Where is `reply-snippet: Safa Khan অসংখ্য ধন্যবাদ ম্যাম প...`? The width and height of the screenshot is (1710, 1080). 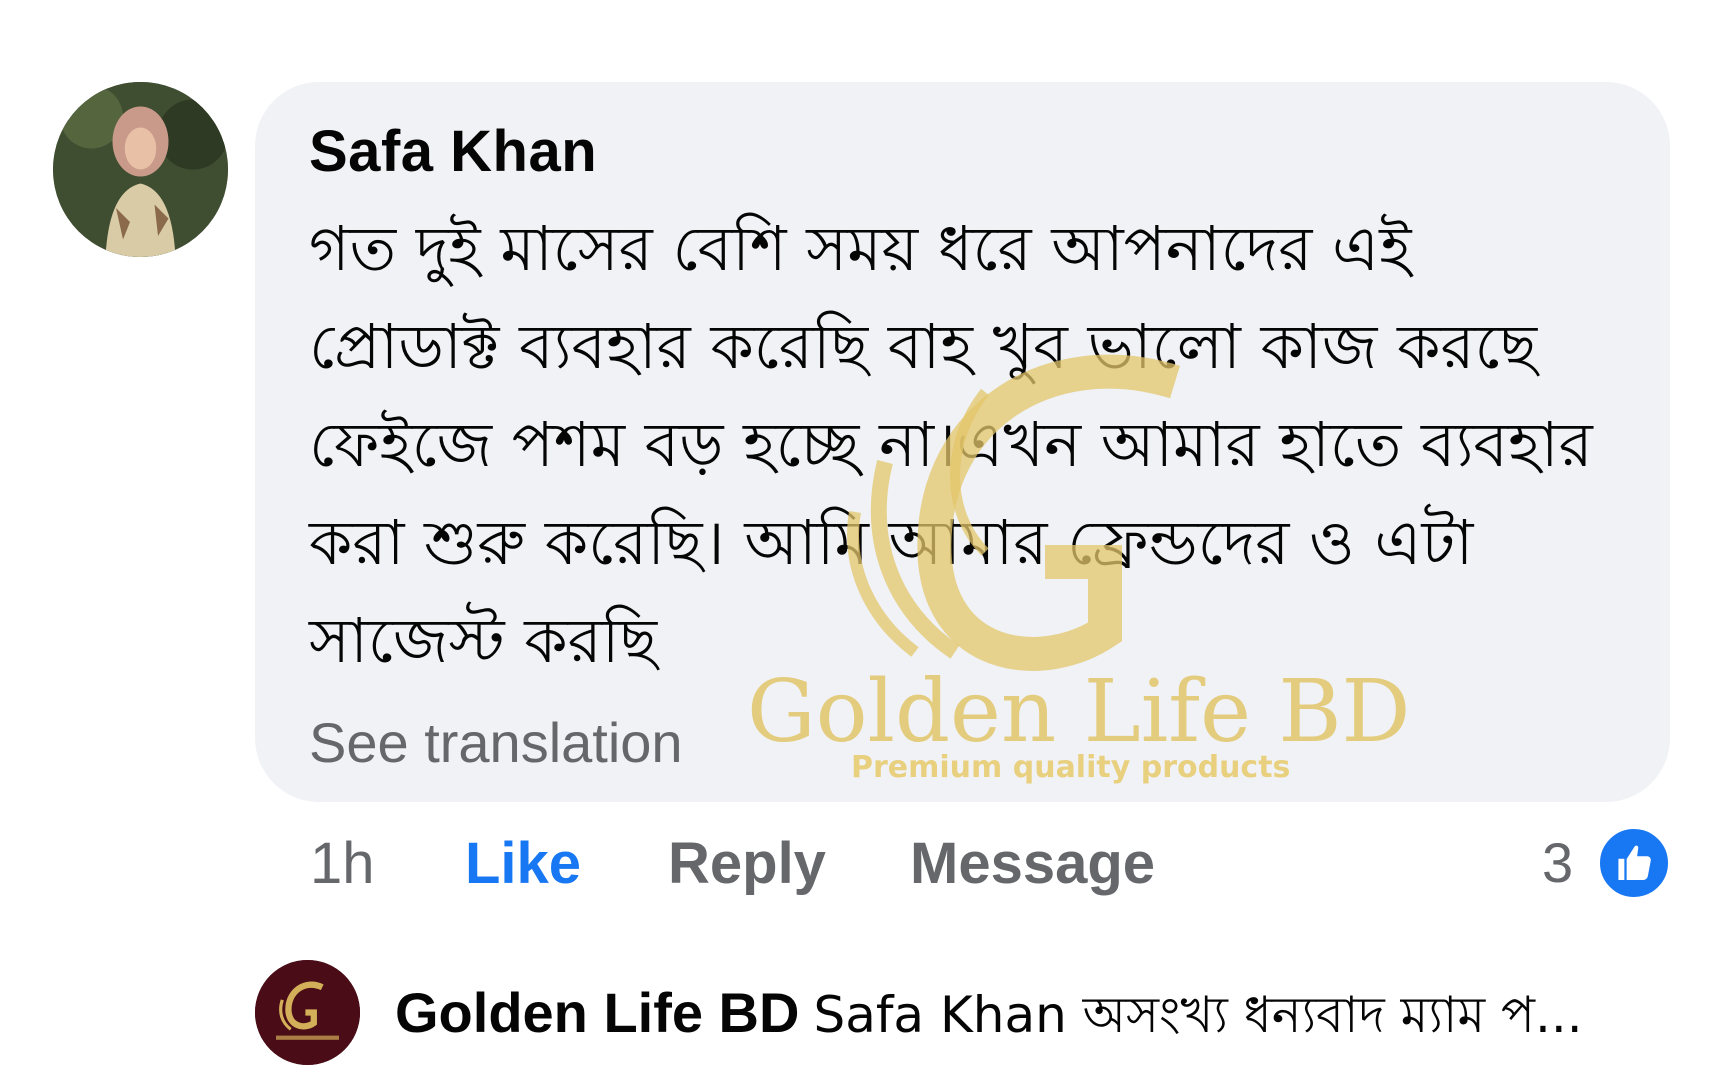 reply-snippet: Safa Khan অসংখ্য ধন্যবাদ ম্যাম প... is located at coordinates (1198, 1015).